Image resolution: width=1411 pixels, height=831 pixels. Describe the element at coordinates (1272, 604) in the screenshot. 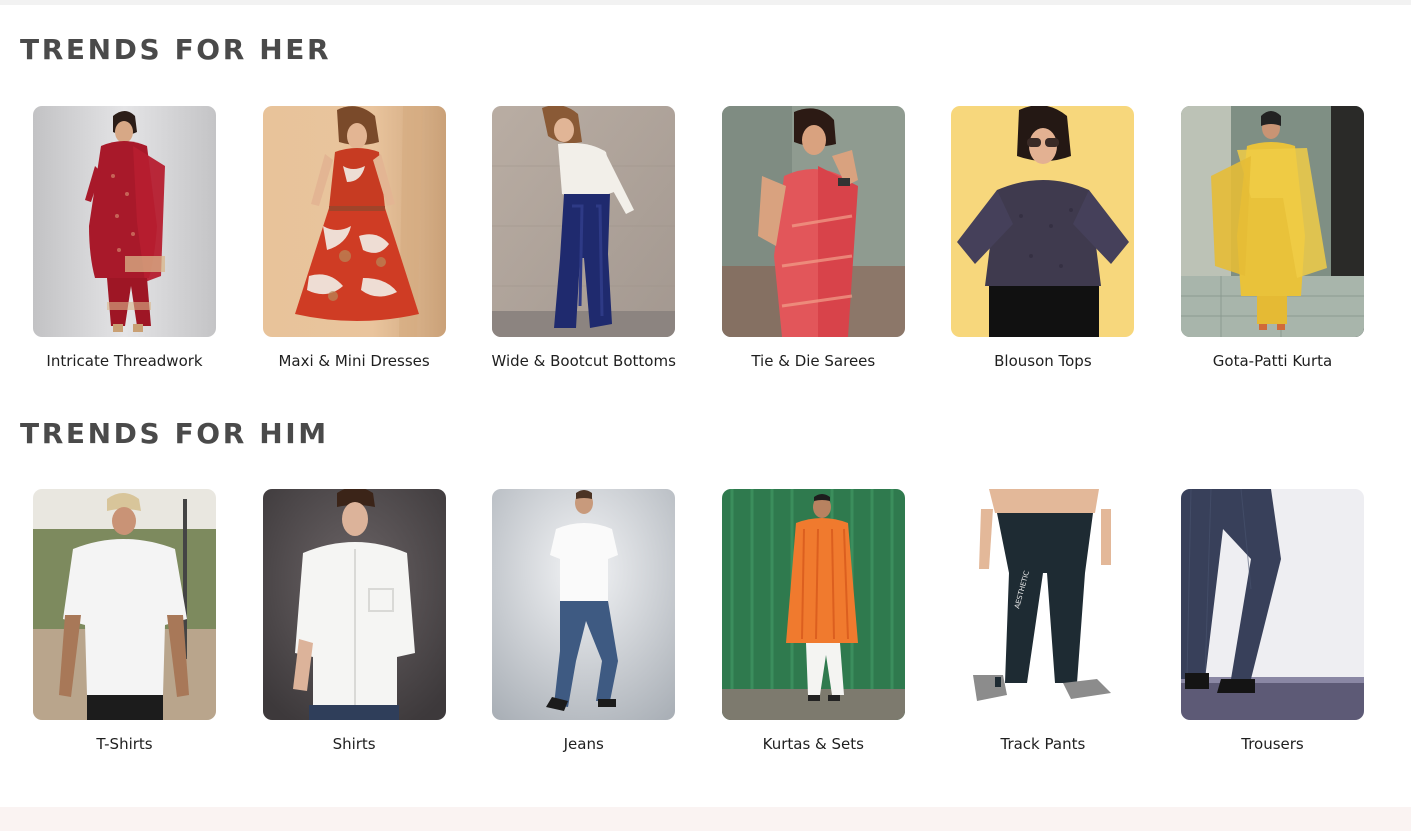

I see `man-trousers-photo` at that location.